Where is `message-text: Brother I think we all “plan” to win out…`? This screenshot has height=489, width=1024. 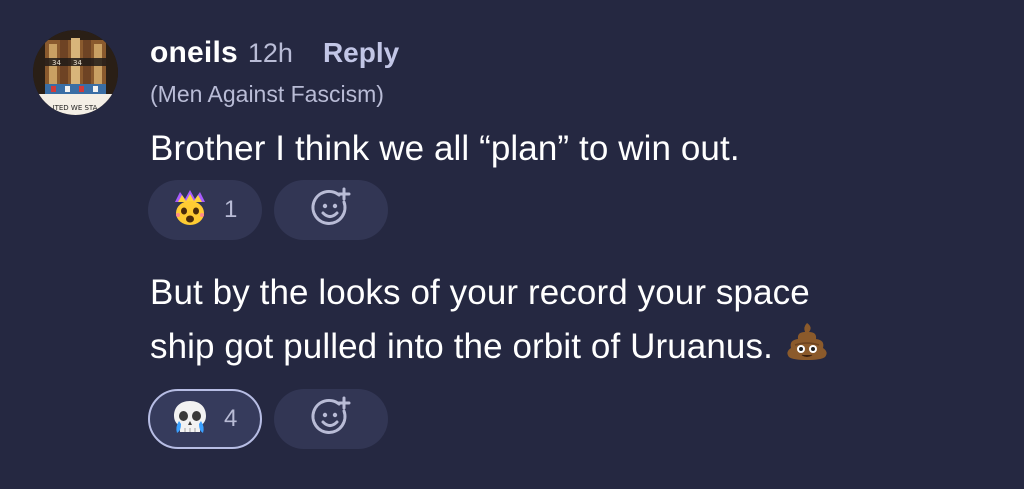 message-text: Brother I think we all “plan” to win out… is located at coordinates (445, 148).